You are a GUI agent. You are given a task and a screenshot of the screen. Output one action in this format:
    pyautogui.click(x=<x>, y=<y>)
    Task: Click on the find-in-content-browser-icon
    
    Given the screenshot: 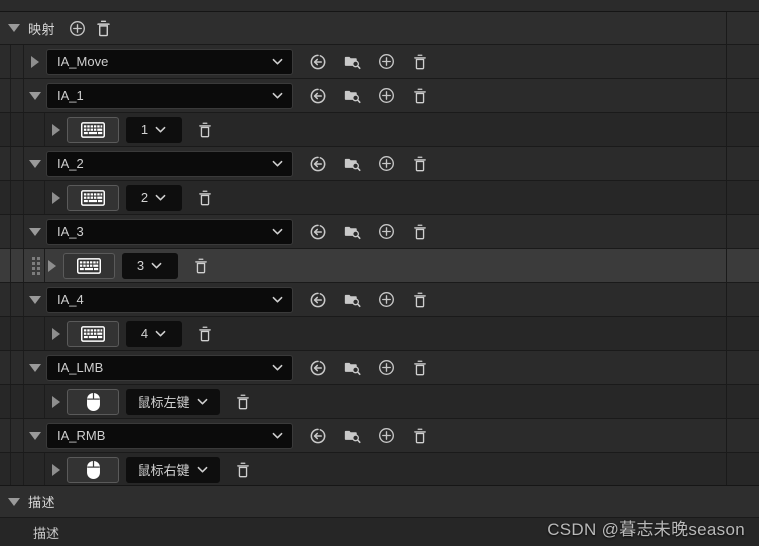 What is the action you would take?
    pyautogui.click(x=352, y=436)
    